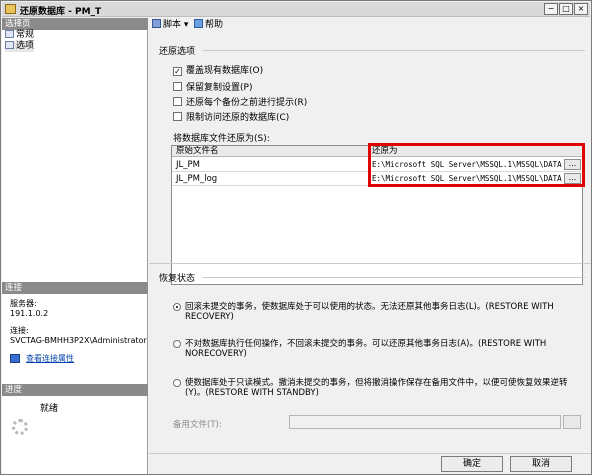 The height and width of the screenshot is (475, 592). What do you see at coordinates (197, 179) in the screenshot?
I see `original-file-cell: JL_PM_log` at bounding box center [197, 179].